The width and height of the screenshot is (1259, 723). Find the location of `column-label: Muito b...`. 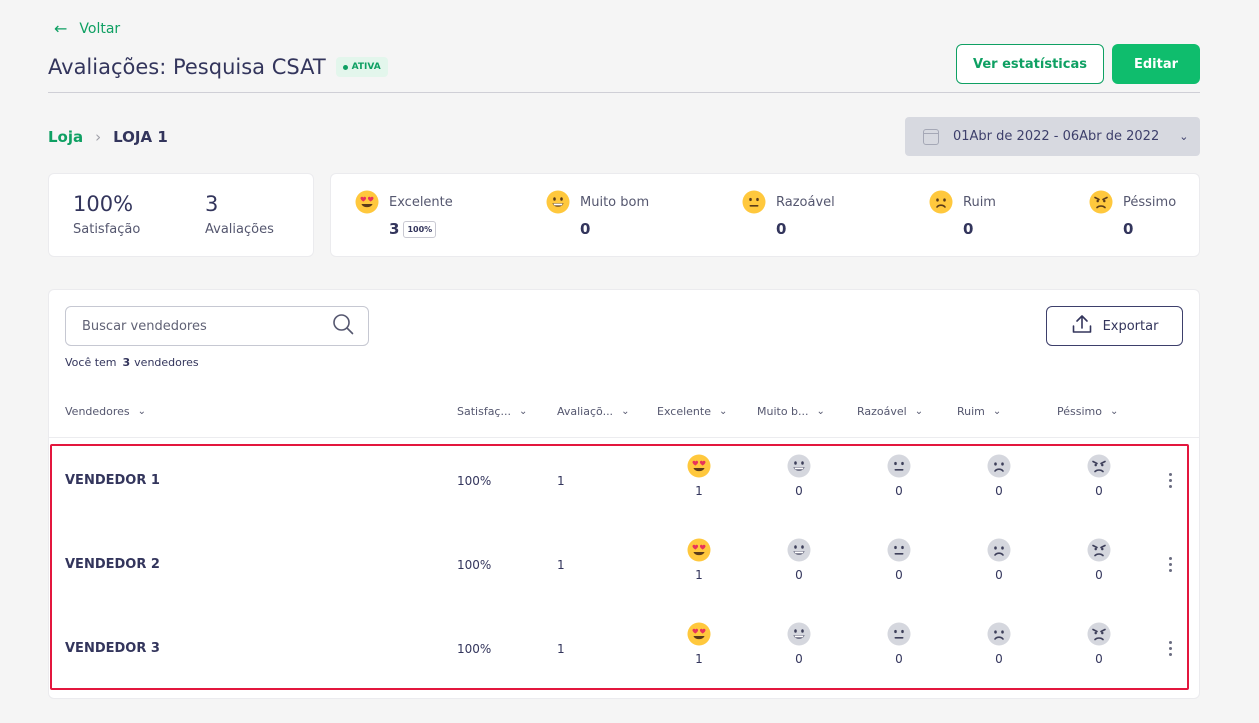

column-label: Muito b... is located at coordinates (783, 411).